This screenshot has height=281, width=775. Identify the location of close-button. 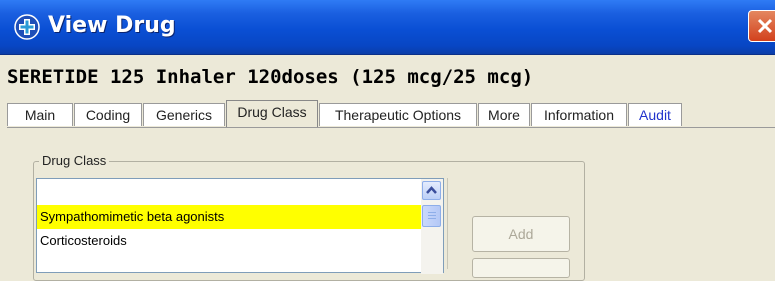
(761, 26).